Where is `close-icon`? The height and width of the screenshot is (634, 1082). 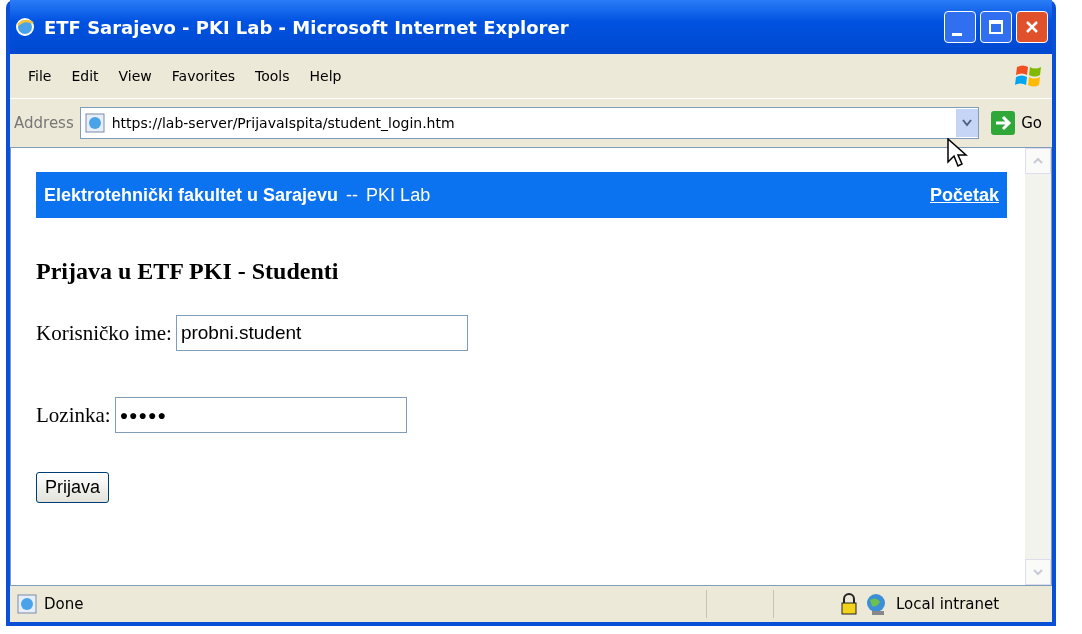 close-icon is located at coordinates (1032, 27).